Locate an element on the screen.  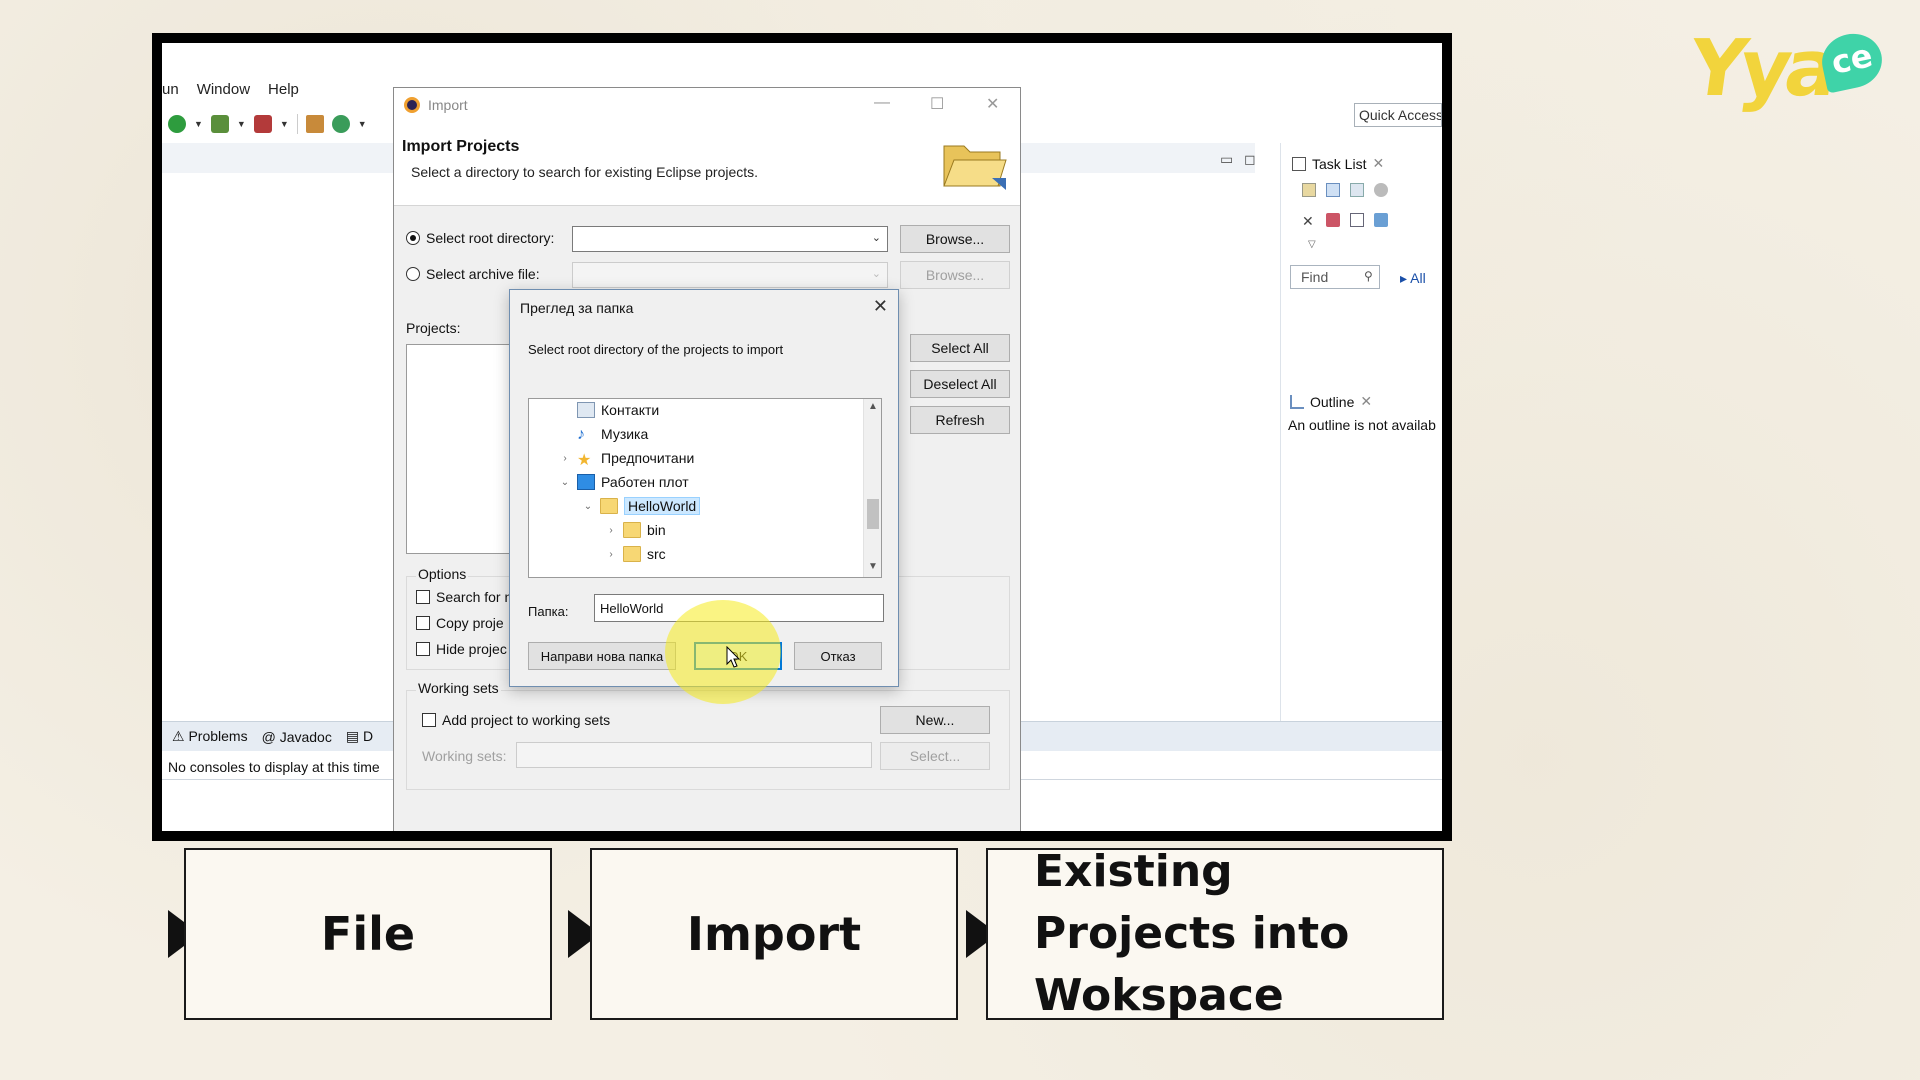
tree-item: Контакти is located at coordinates (609, 410).